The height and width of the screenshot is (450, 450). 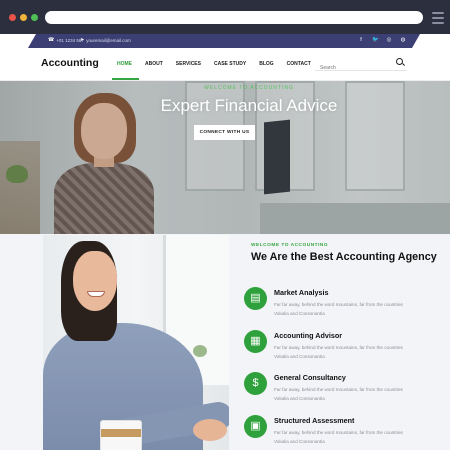 I want to click on send-icon: ➤, so click(x=82, y=40).